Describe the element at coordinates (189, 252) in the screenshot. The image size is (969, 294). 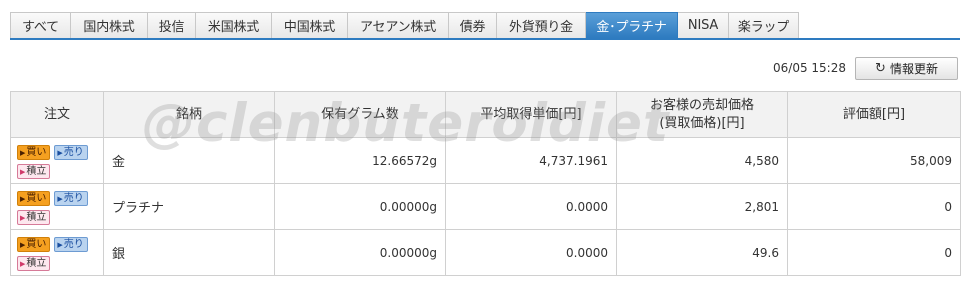
I see `row-name: 銀` at that location.